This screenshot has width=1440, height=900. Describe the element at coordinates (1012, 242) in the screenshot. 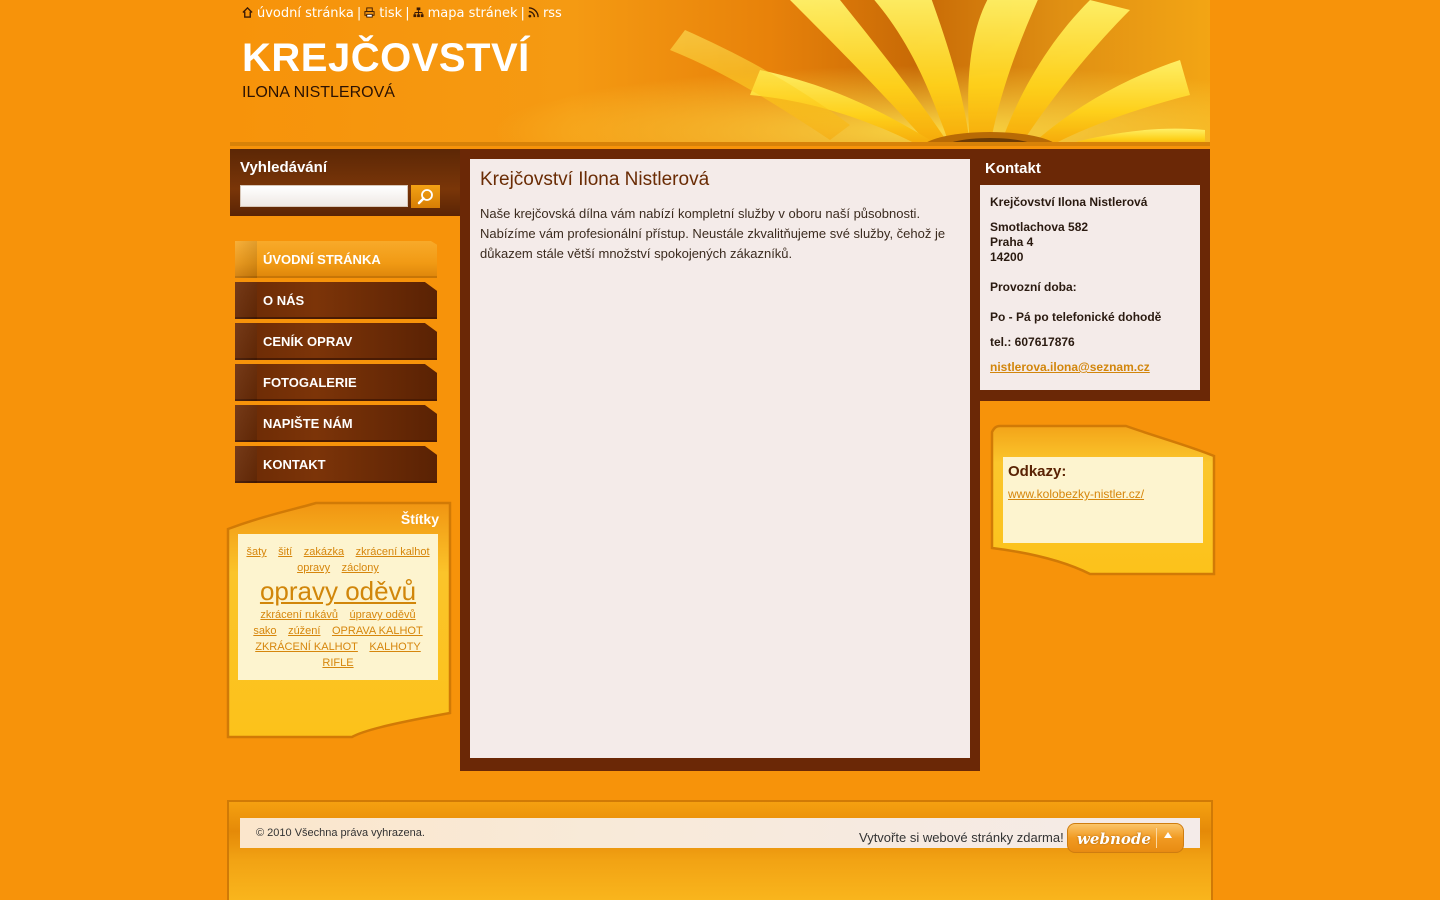

I see `contact-city: Praha 4` at that location.